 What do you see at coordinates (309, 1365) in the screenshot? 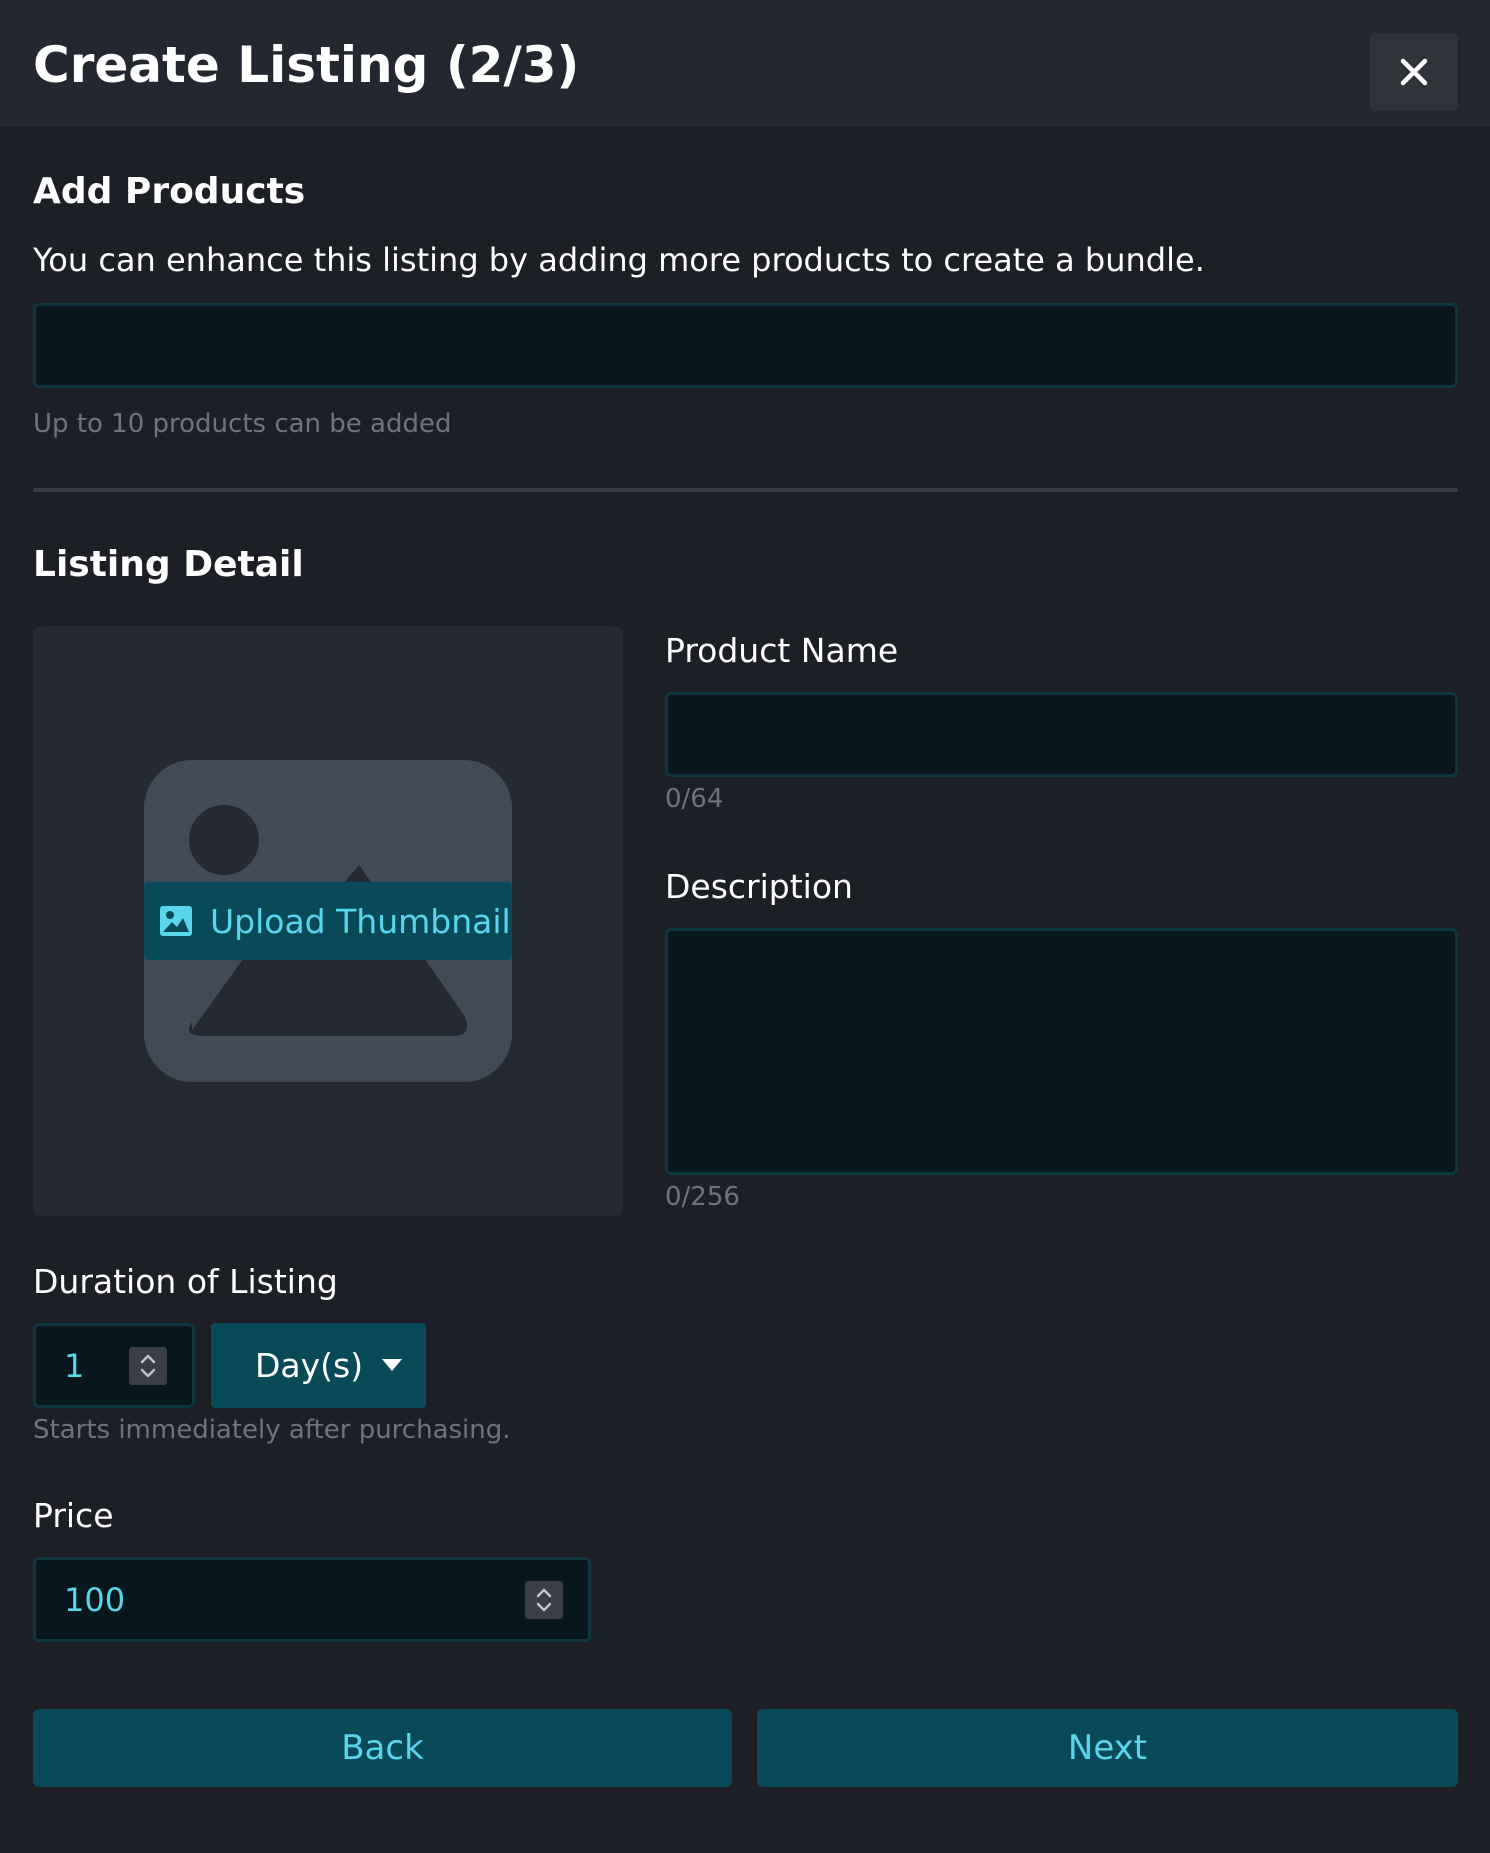
I see `duration-unit-value: Day(s)` at bounding box center [309, 1365].